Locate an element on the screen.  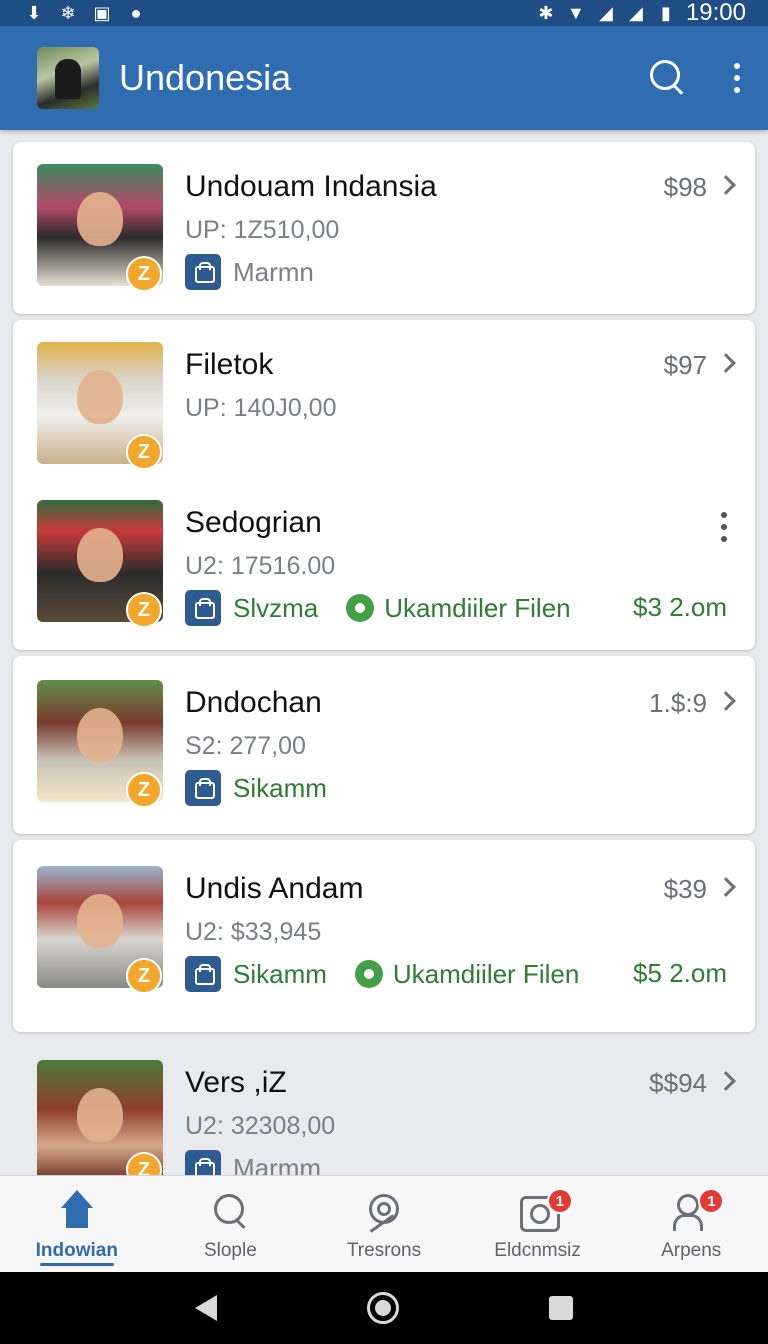
item-meta: Sikamm is located at coordinates (256, 788).